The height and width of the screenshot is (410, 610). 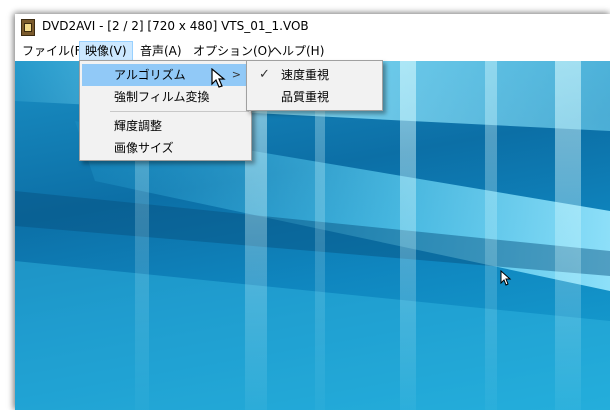 I want to click on menu-help: ヘルプ(H), so click(x=297, y=51).